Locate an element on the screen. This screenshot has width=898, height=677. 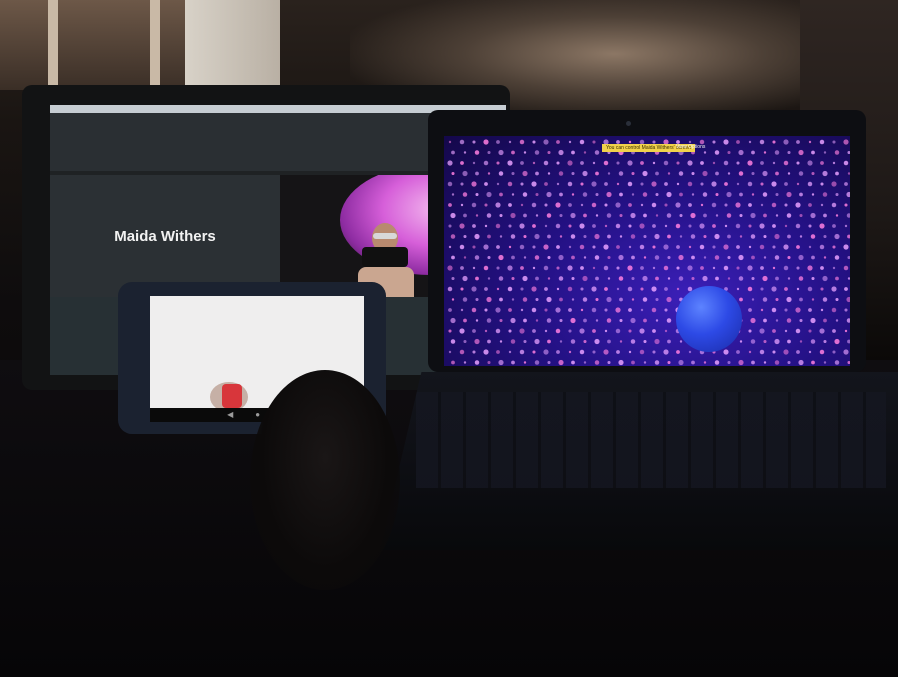
foreground-hand-shadow is located at coordinates (325, 480).